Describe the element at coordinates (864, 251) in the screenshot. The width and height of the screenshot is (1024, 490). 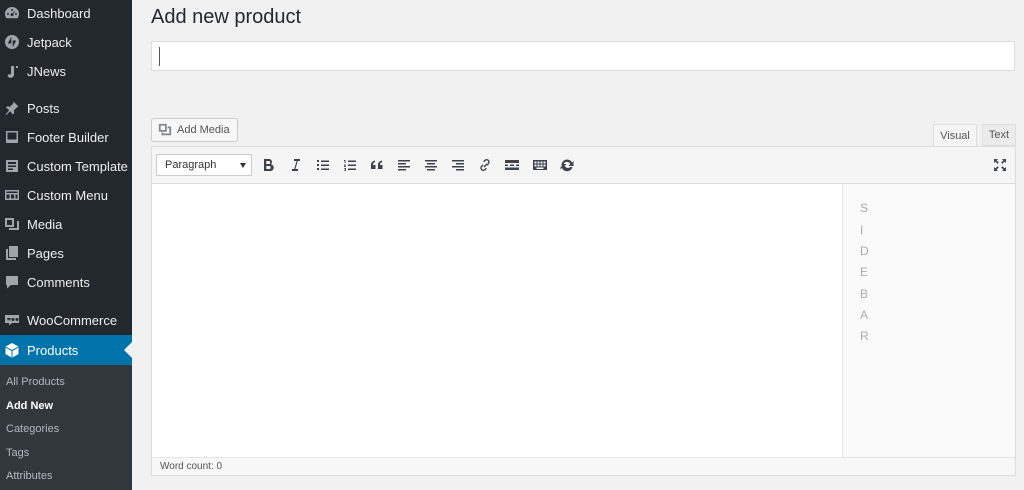
I see `sidebar-preview-letter: D` at that location.